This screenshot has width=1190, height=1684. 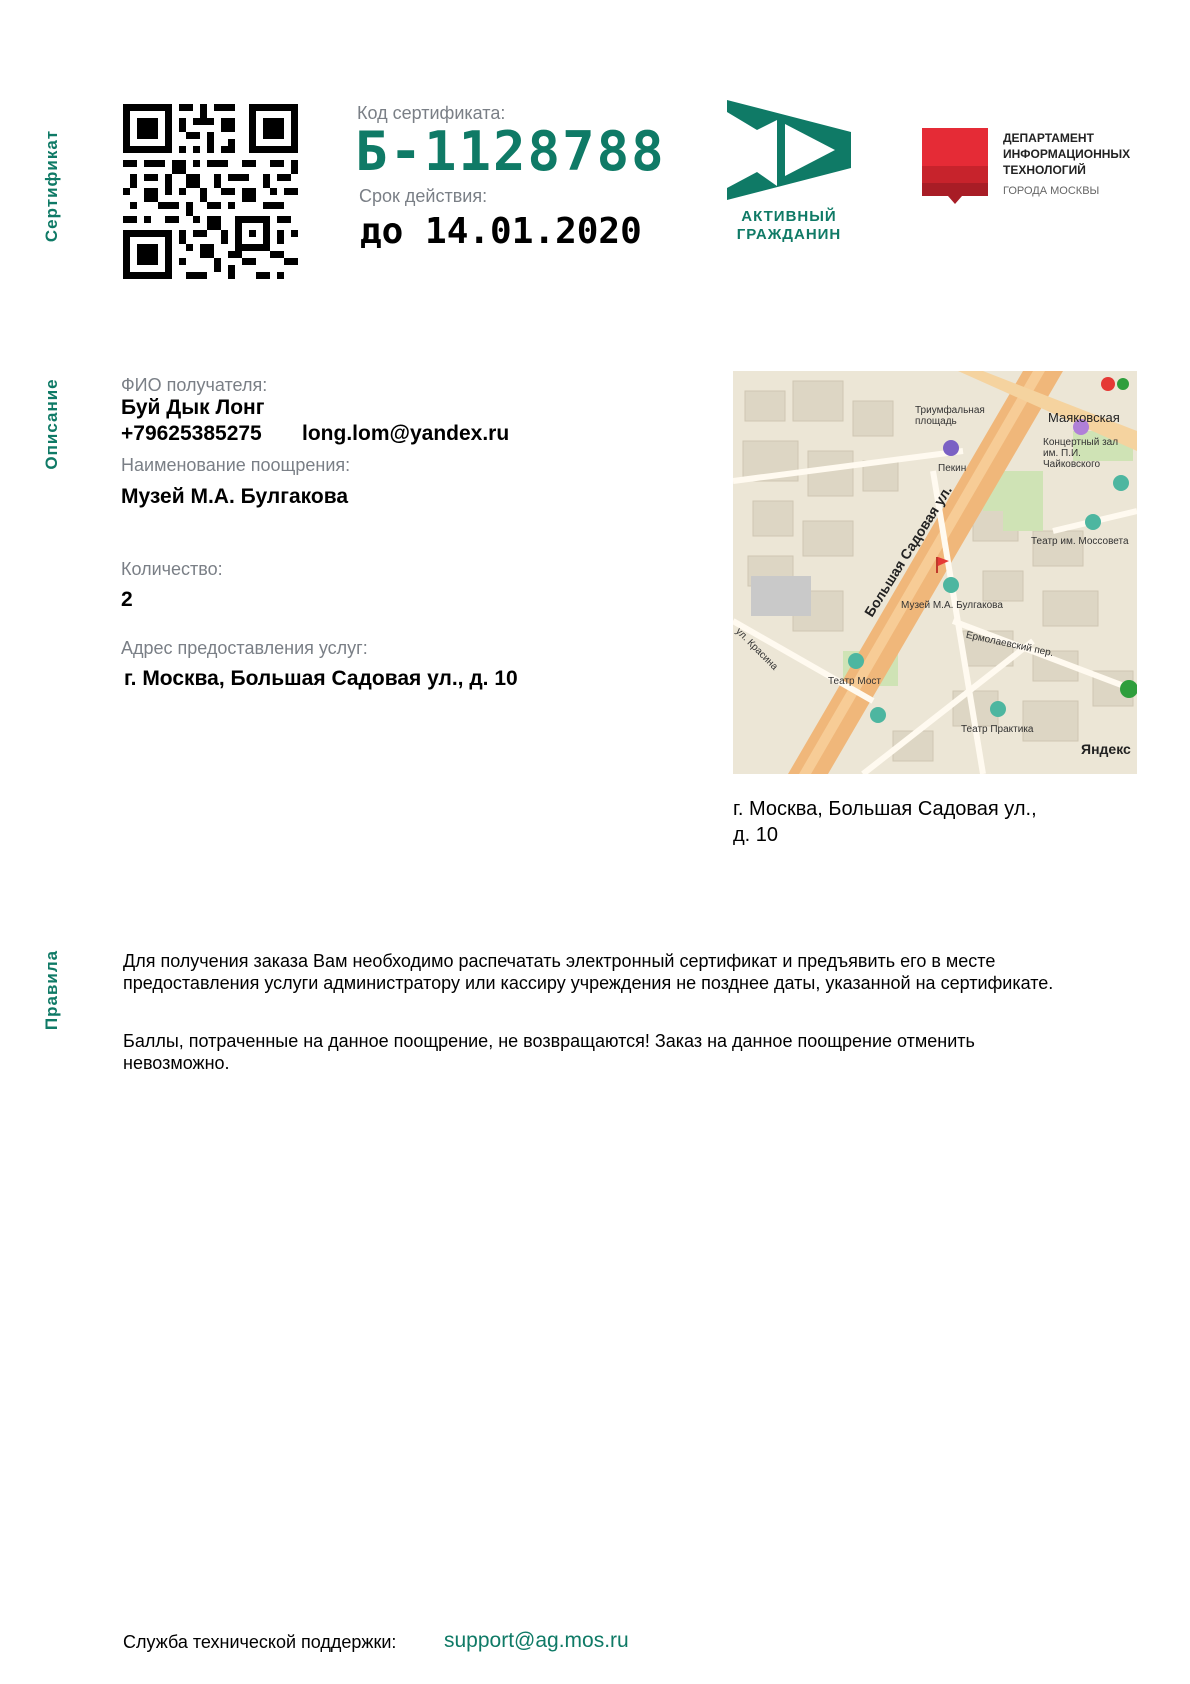 I want to click on map-praktika-label: Театр Практика, so click(x=997, y=729).